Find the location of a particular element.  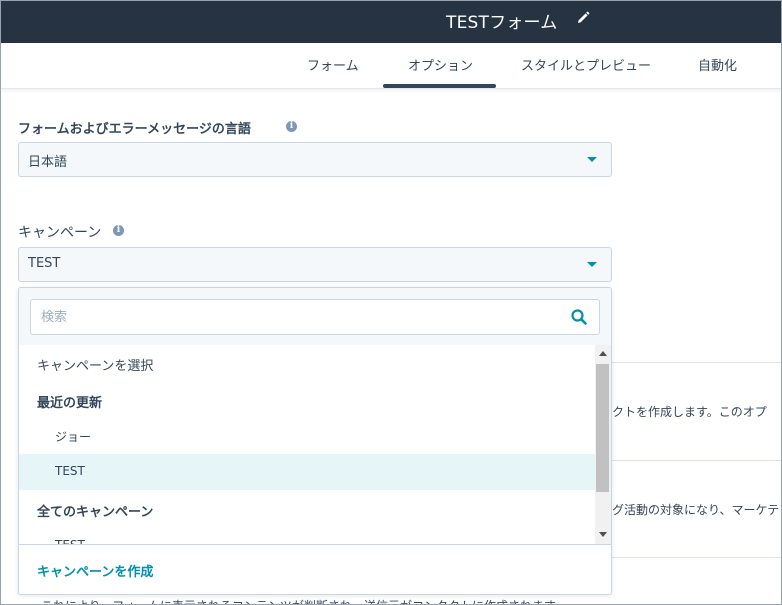

list-group-header-recent: 最近の更新 is located at coordinates (70, 403).